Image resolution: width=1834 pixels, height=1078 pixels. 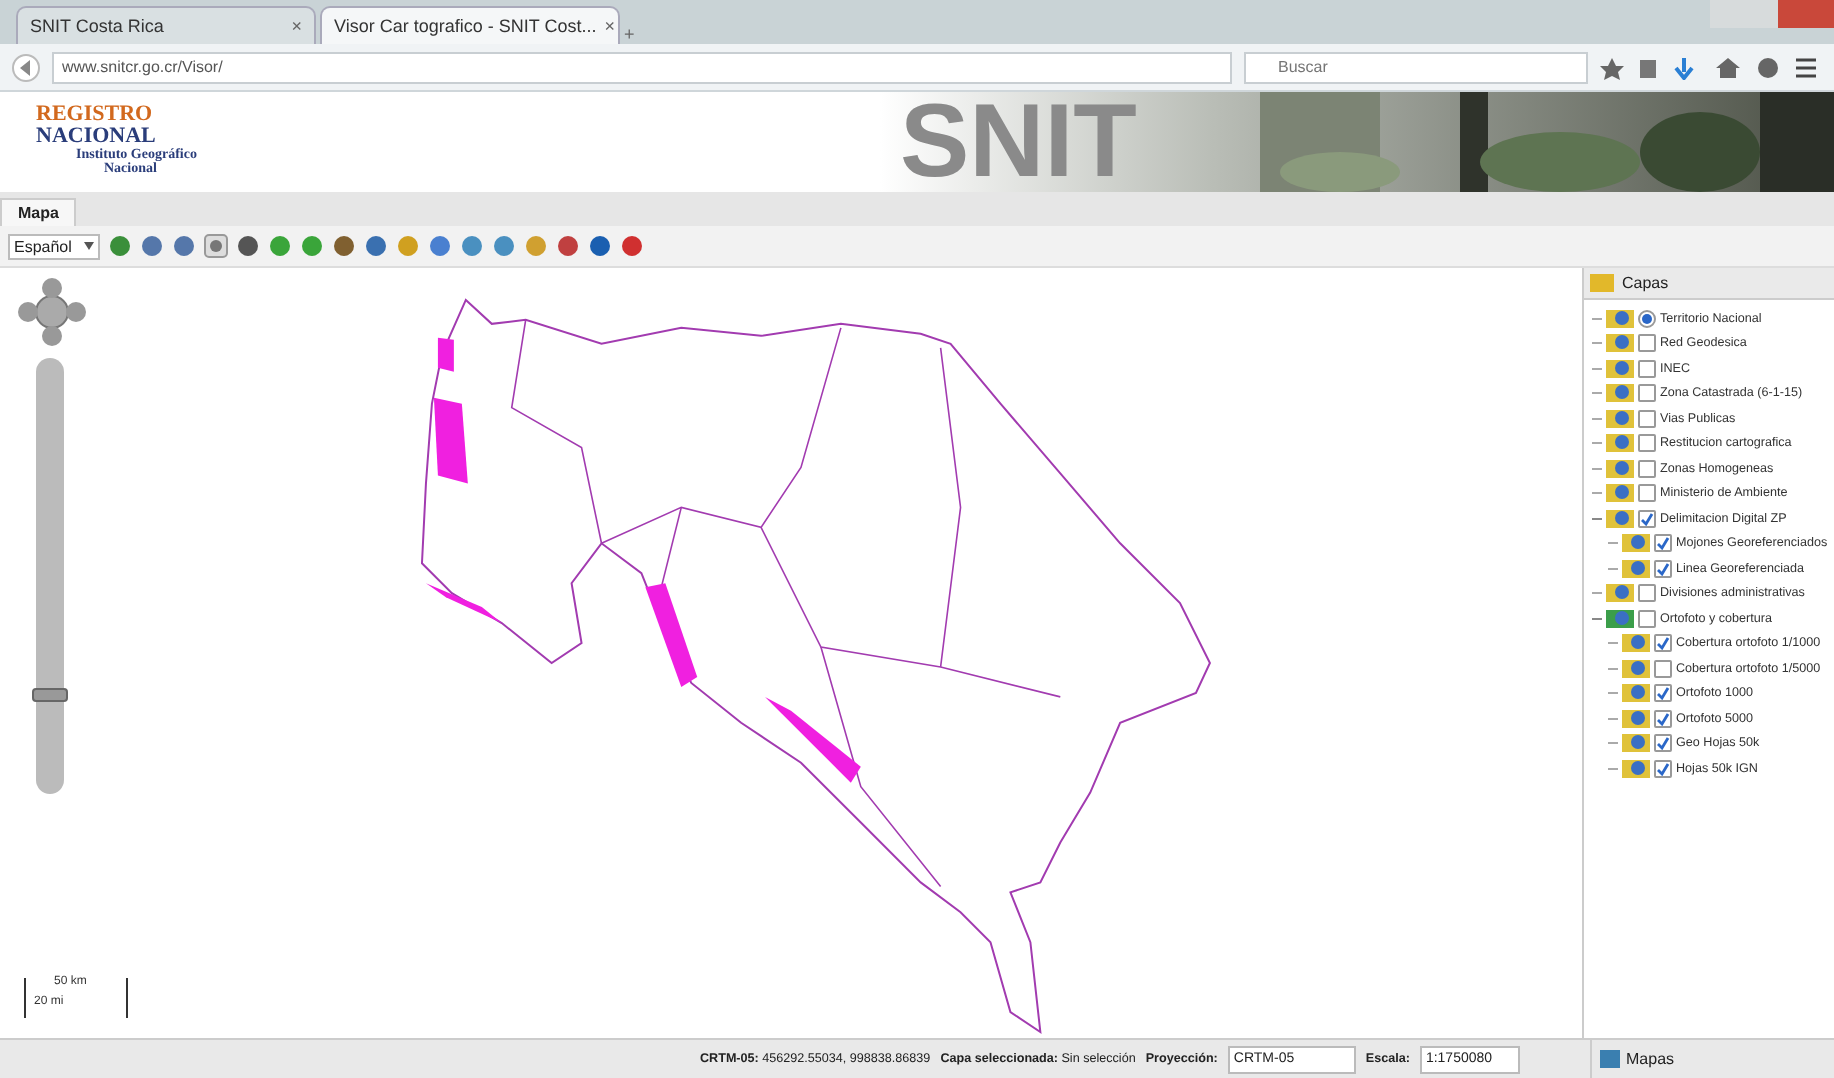 I want to click on pan-control-icon, so click(x=52, y=312).